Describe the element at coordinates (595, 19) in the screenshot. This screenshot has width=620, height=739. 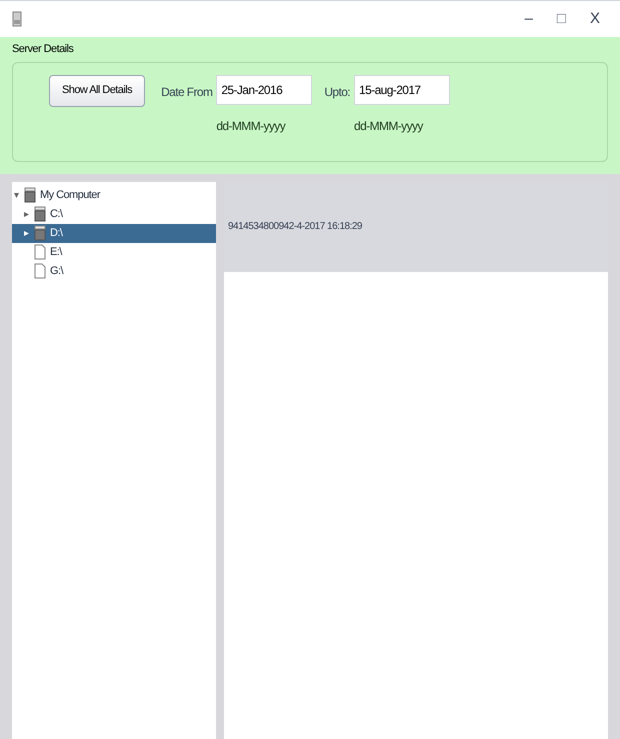
I see `close-button: X` at that location.